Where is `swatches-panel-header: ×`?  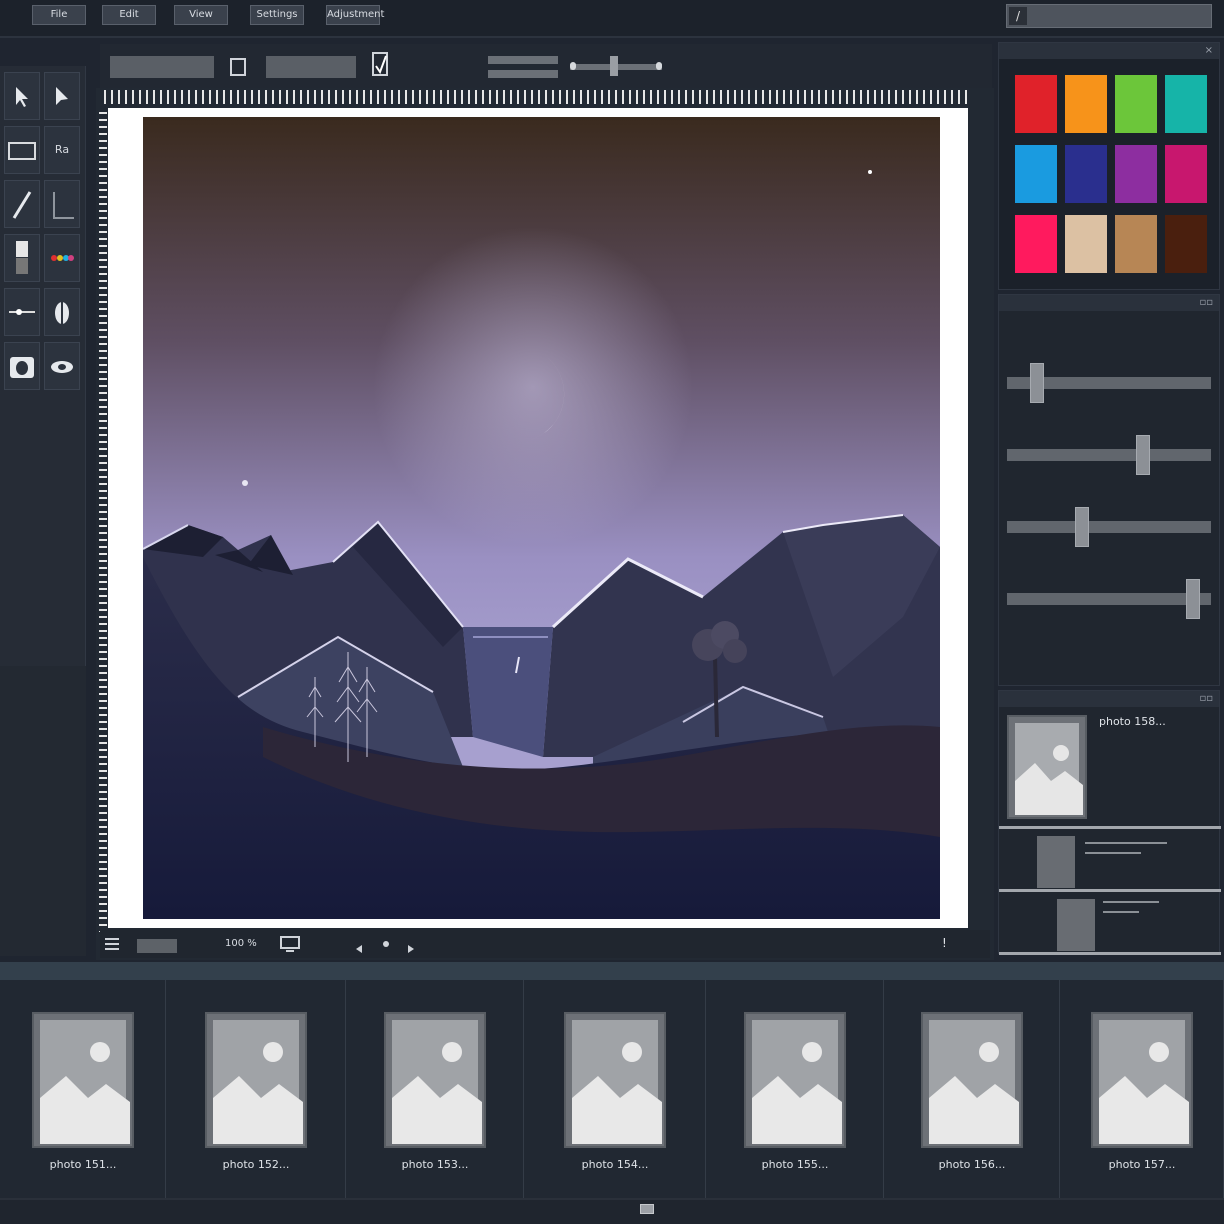 swatches-panel-header: × is located at coordinates (1109, 51).